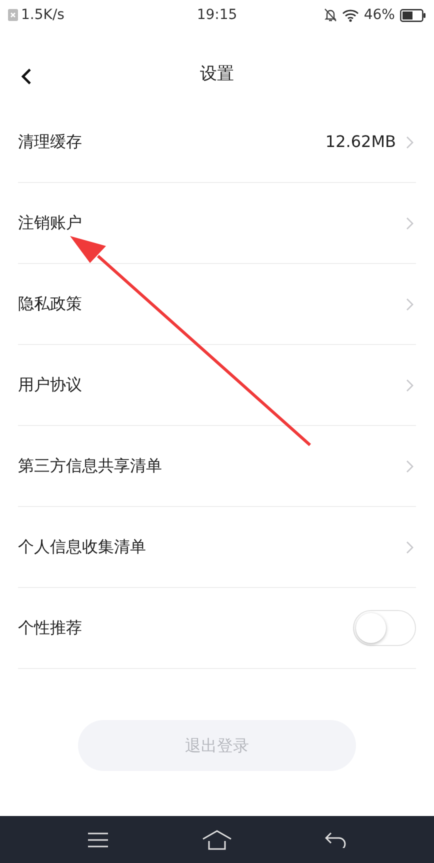 This screenshot has height=863, width=434. I want to click on network-speed: 1.5K/s, so click(42, 15).